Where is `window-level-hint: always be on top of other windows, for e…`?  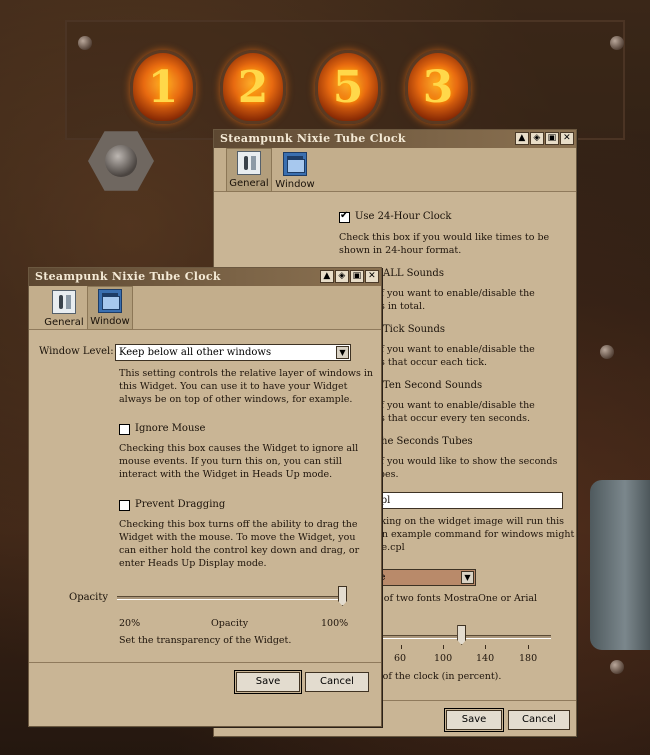 window-level-hint: always be on top of other windows, for e… is located at coordinates (236, 399).